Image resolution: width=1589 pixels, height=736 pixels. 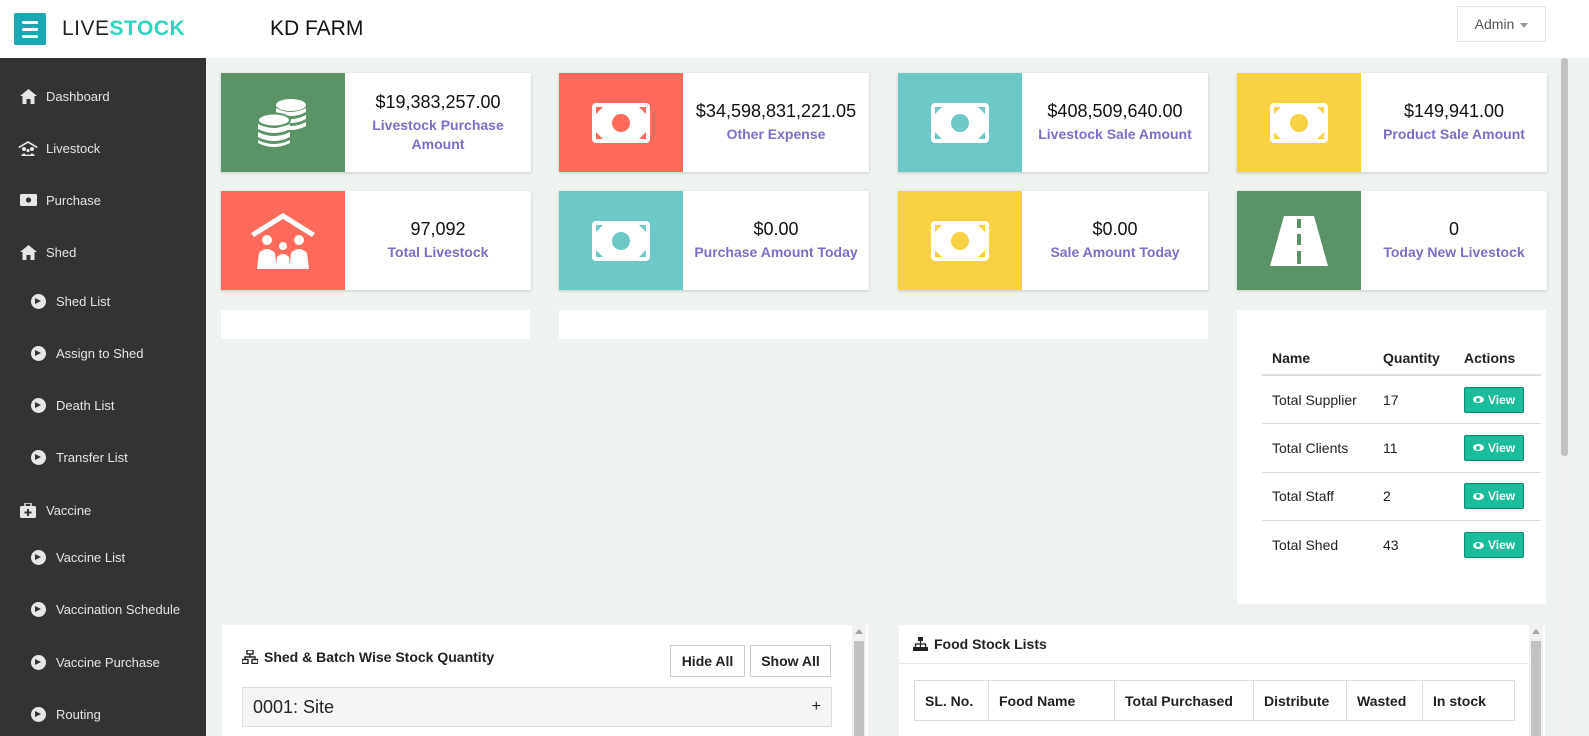 I want to click on column-header: In stock, so click(x=1468, y=700).